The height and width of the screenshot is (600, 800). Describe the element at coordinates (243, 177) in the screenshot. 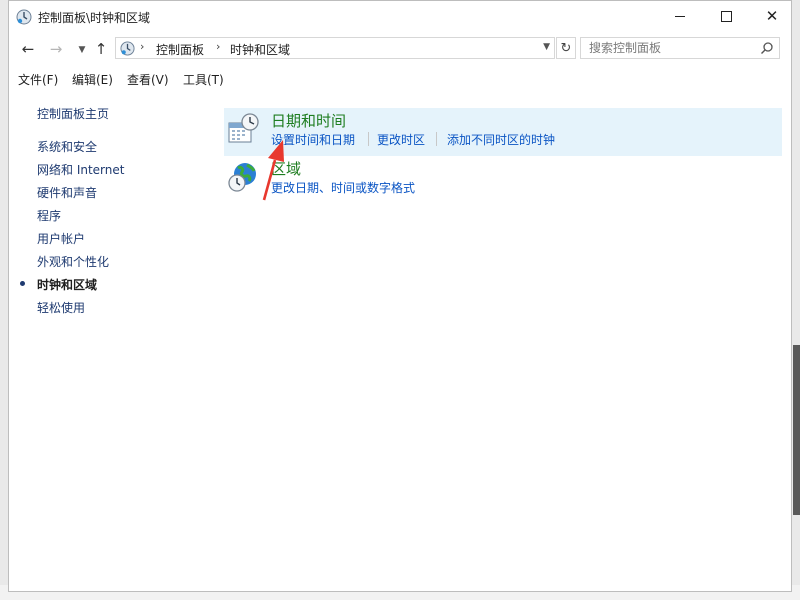

I see `globe-clock-icon` at that location.